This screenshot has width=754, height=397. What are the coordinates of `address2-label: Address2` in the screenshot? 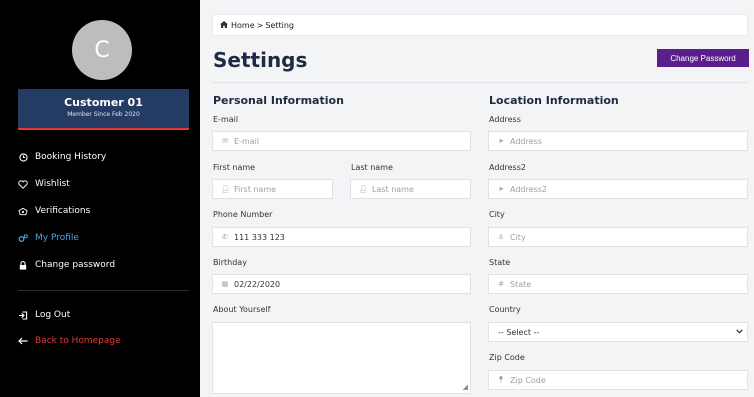 It's located at (507, 167).